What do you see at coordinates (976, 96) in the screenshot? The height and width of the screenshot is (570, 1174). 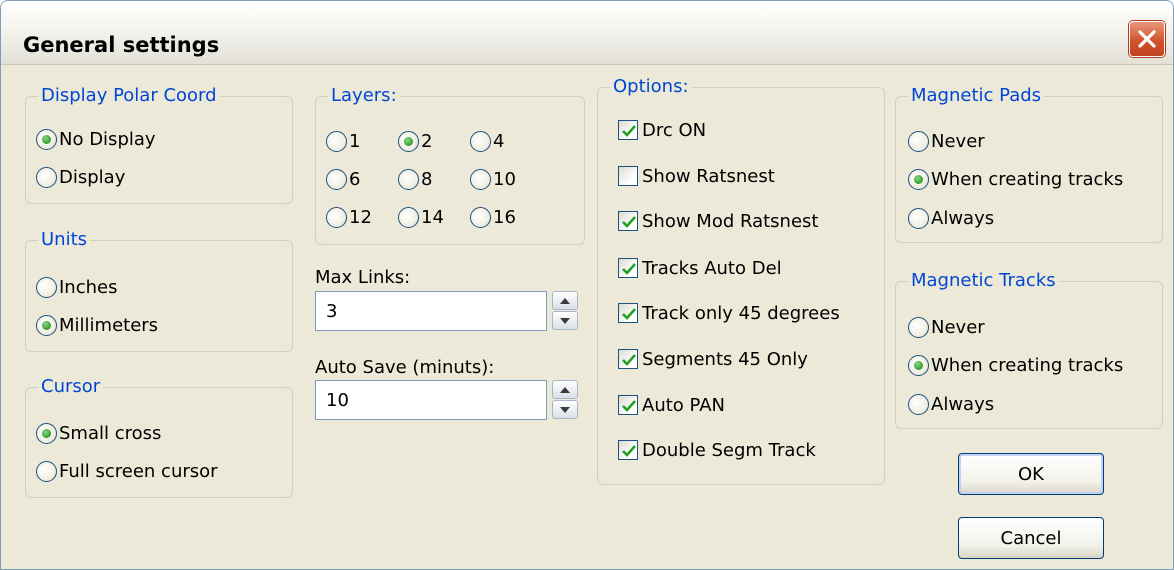 I see `magnetic-pads-legend: Magnetic Pads` at bounding box center [976, 96].